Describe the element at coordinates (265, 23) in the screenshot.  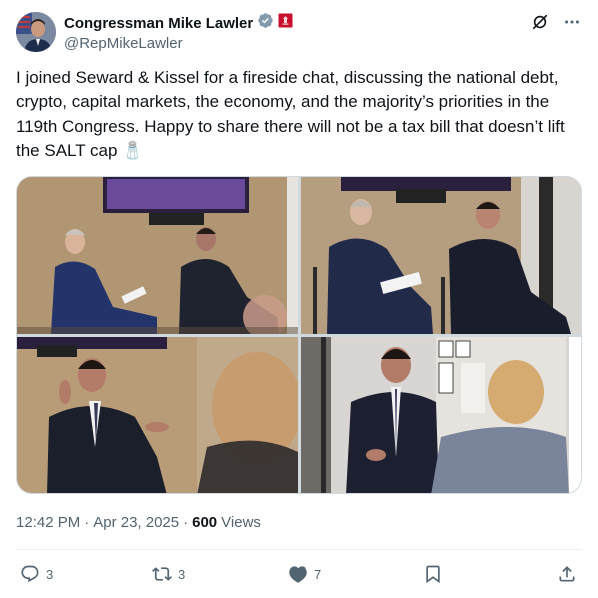
I see `verified-badge-icon` at that location.